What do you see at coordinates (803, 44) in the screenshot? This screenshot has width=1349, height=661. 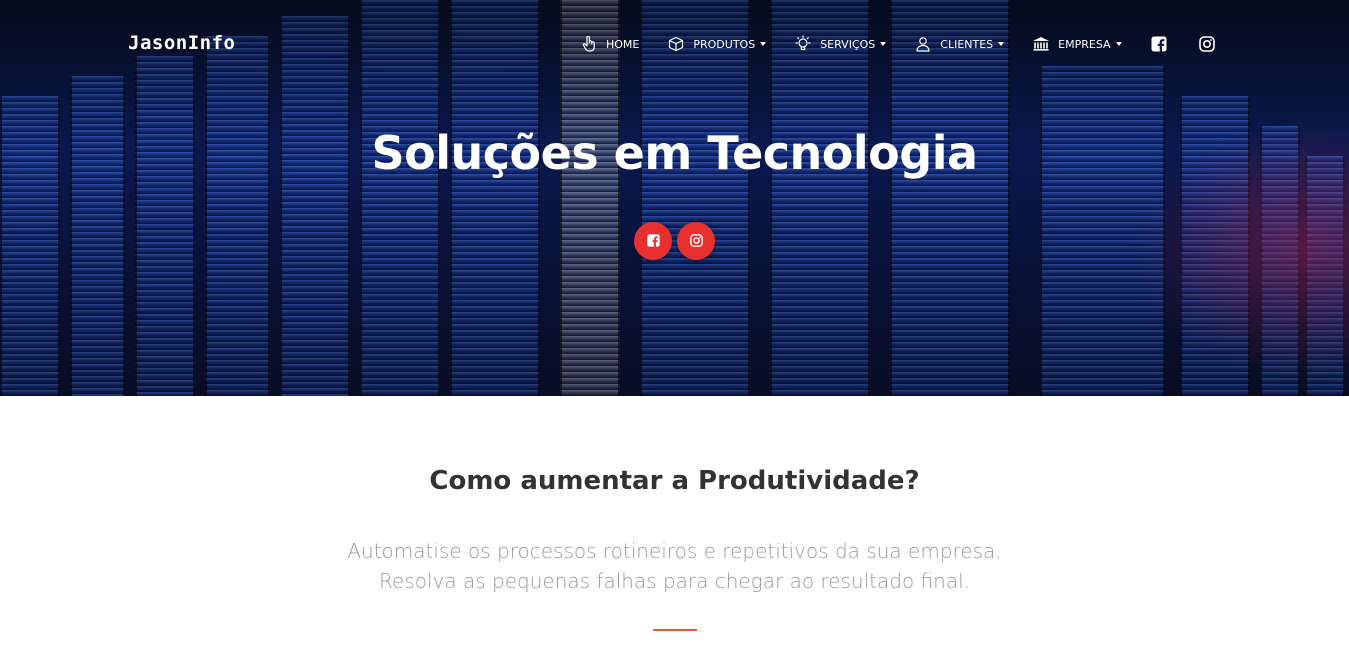 I see `lightbulb-icon` at bounding box center [803, 44].